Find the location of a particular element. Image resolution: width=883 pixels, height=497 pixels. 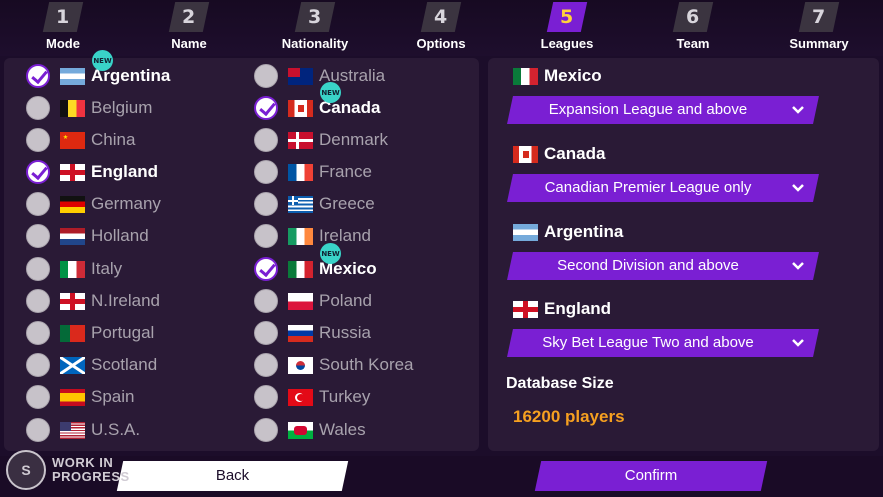

step-leagues: 5 Leagues is located at coordinates (567, 25).